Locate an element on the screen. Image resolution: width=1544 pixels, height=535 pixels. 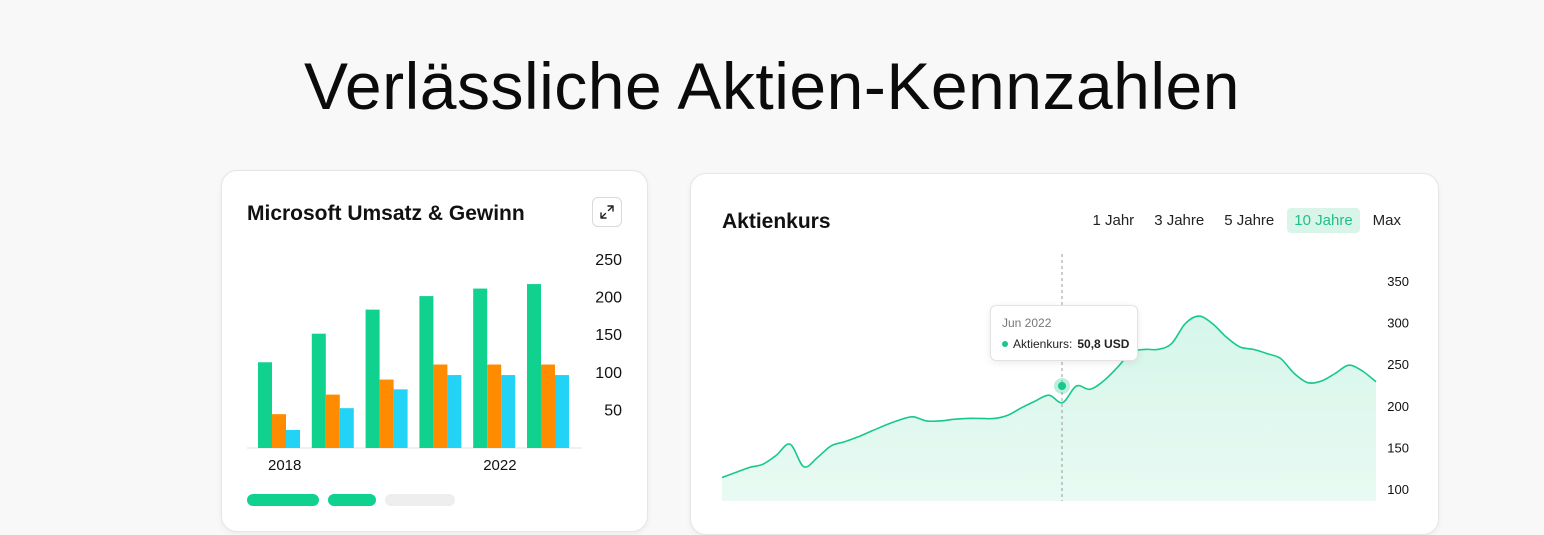
price-tooltip: Jun 2022 Aktienkurs: 50,8 USD is located at coordinates (1064, 333).